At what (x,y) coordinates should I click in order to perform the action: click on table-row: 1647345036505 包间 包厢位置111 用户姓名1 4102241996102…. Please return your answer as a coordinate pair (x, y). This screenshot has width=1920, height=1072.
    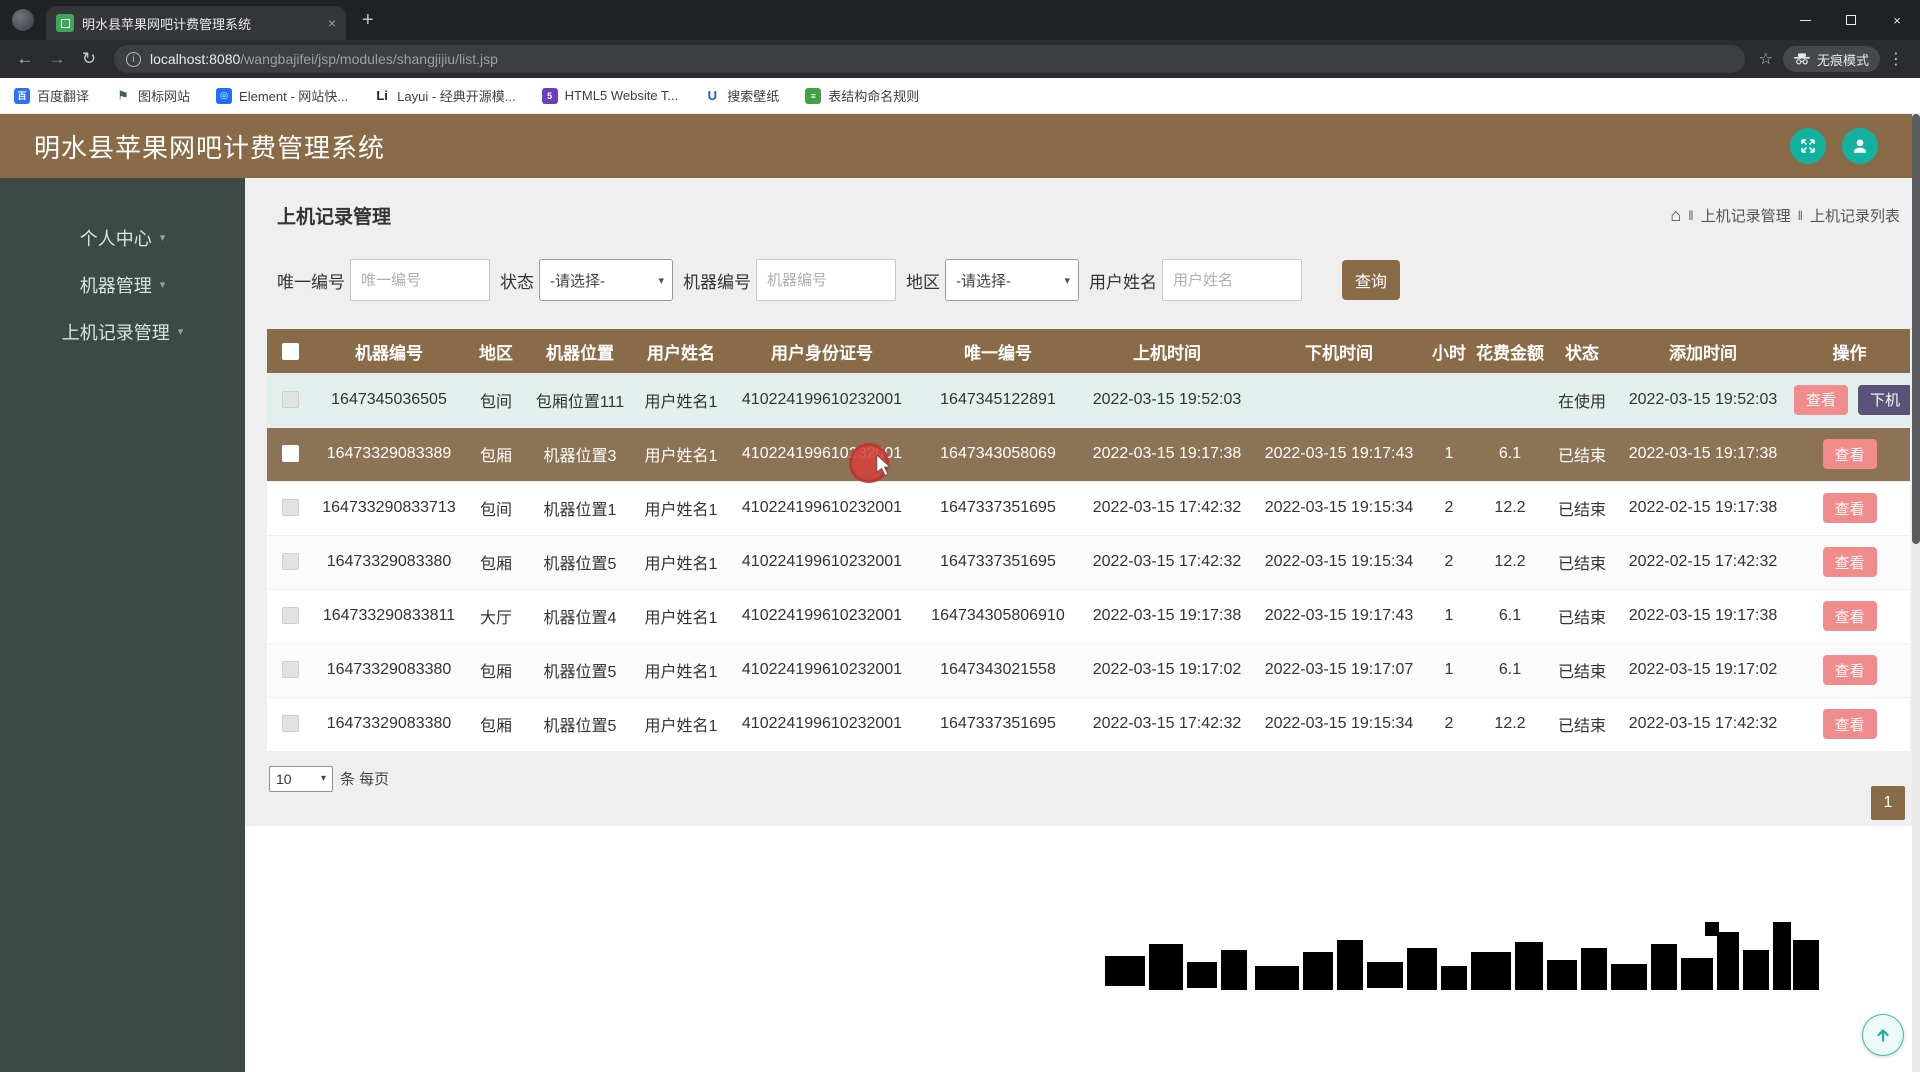
    Looking at the image, I should click on (1088, 400).